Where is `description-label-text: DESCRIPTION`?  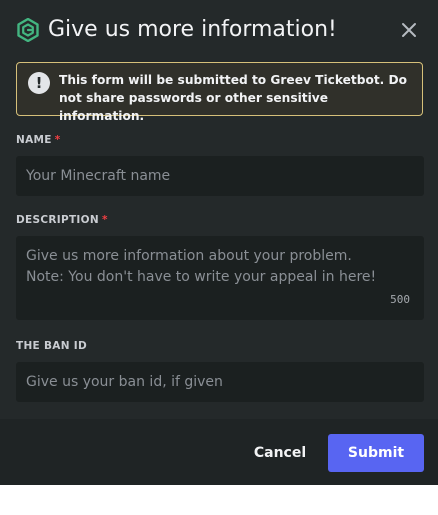
description-label-text: DESCRIPTION is located at coordinates (57, 220).